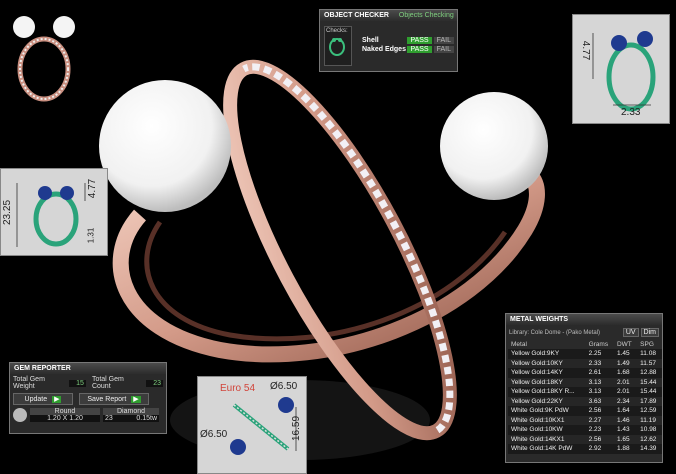 Image resolution: width=676 pixels, height=474 pixels. I want to click on ring-check-icon, so click(337, 47).